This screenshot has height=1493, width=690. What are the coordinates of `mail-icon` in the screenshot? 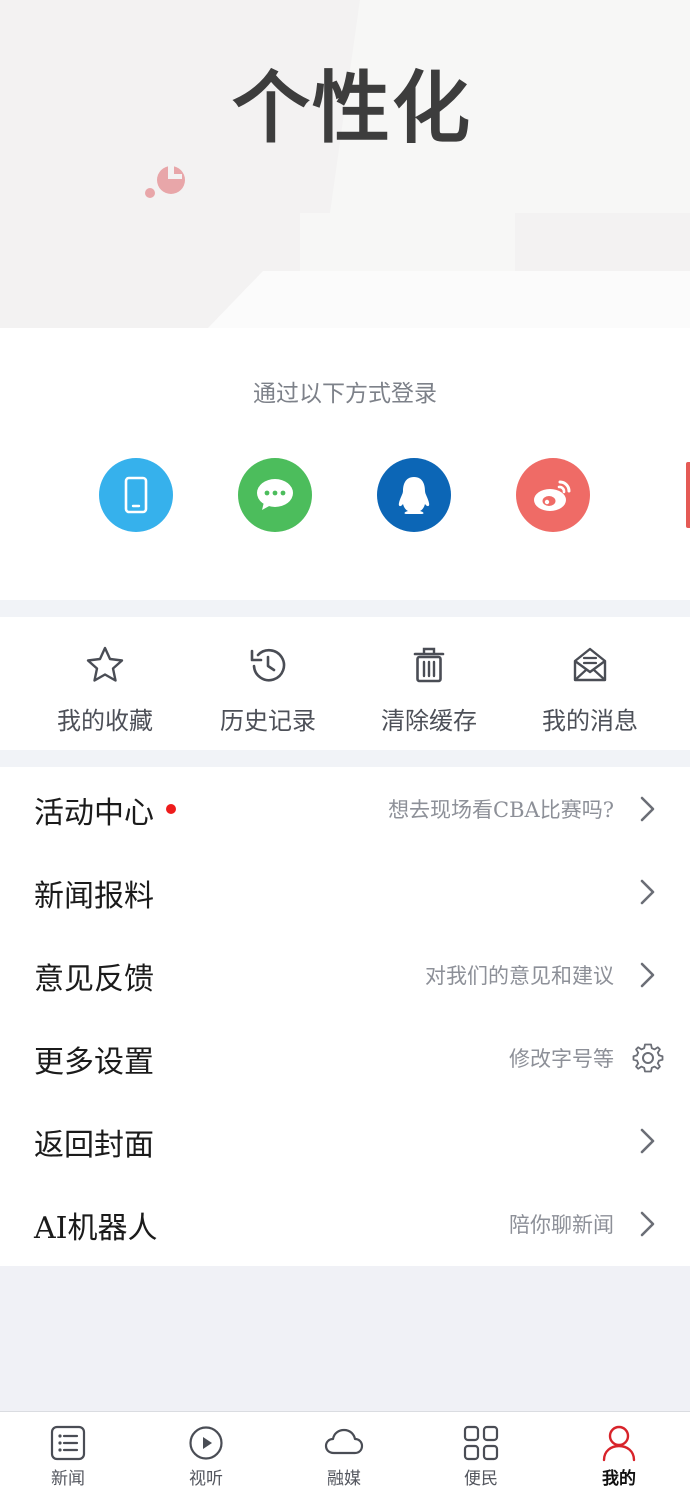 It's located at (590, 664).